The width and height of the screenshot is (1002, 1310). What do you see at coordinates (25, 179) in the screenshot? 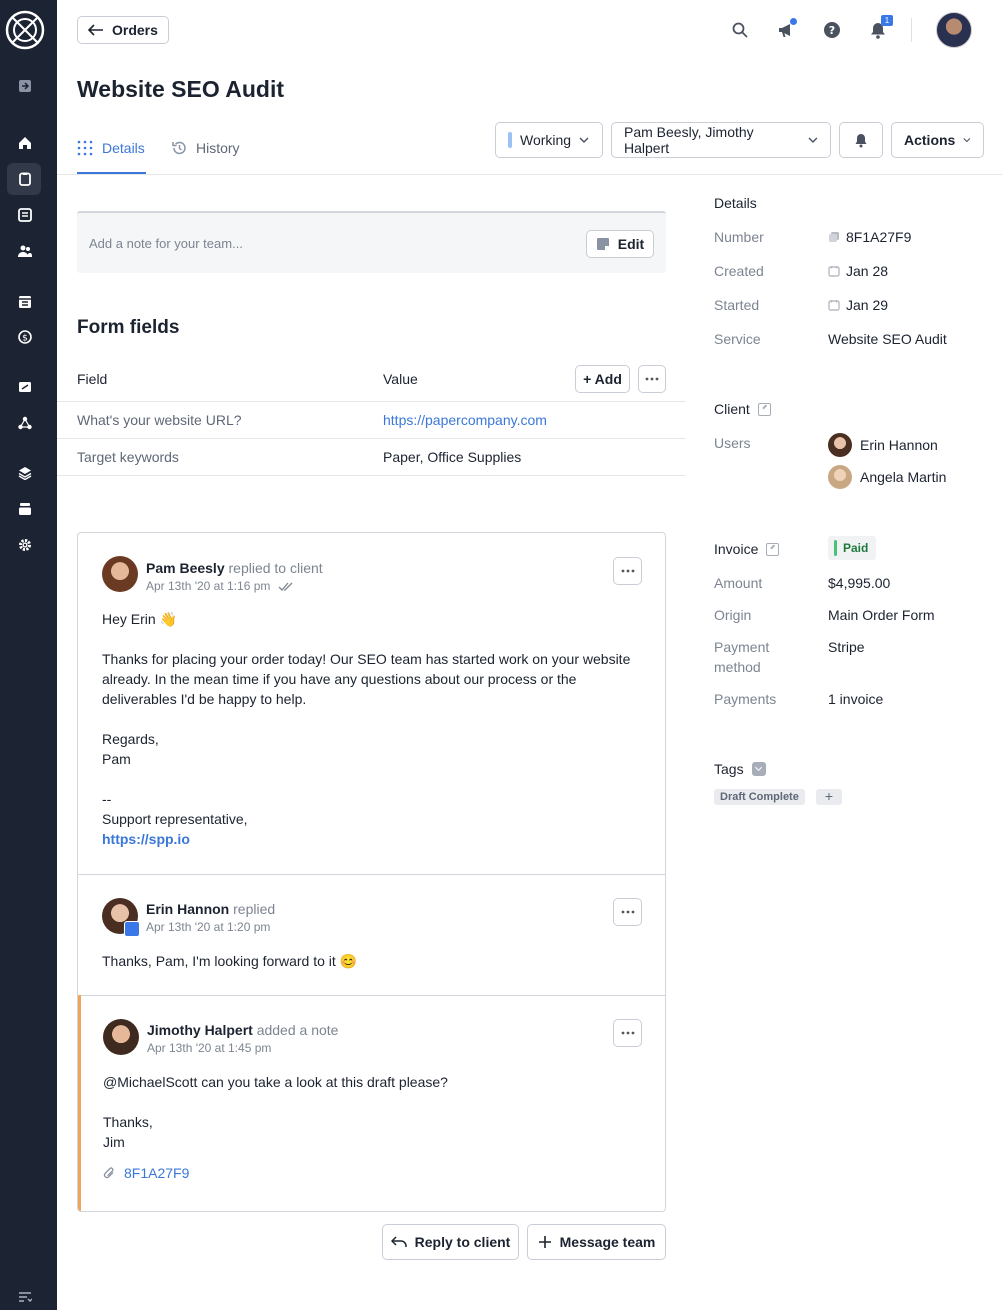
I see `orders-icon` at bounding box center [25, 179].